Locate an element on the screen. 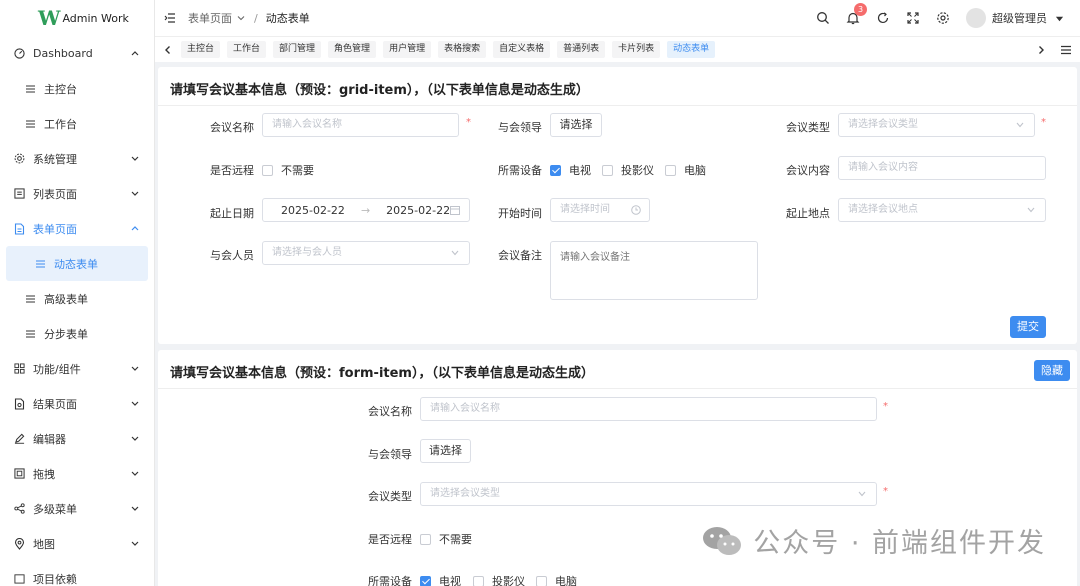  tab-user: 用户管理 is located at coordinates (407, 49).